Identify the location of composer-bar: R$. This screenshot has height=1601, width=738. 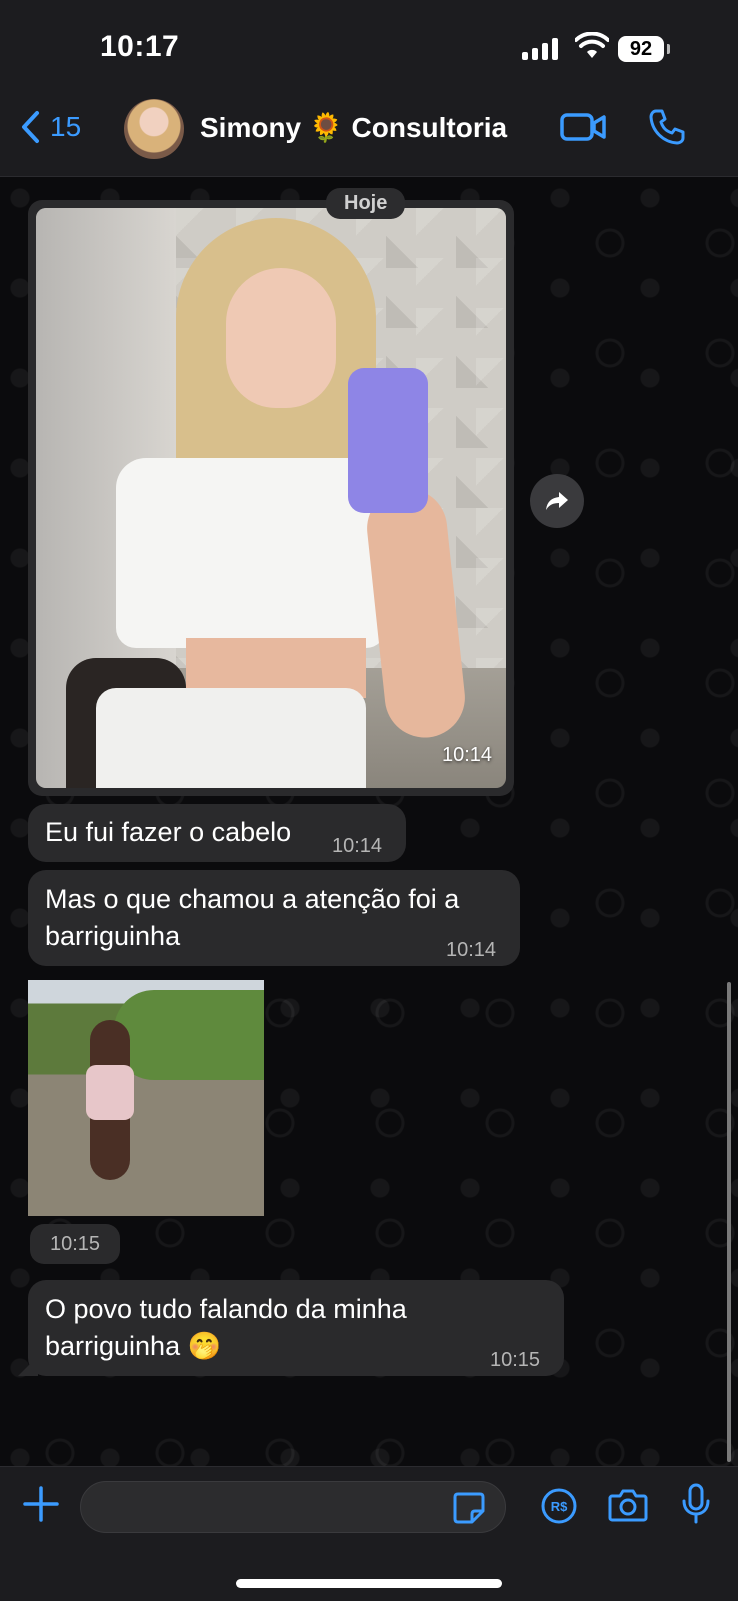
(369, 1533).